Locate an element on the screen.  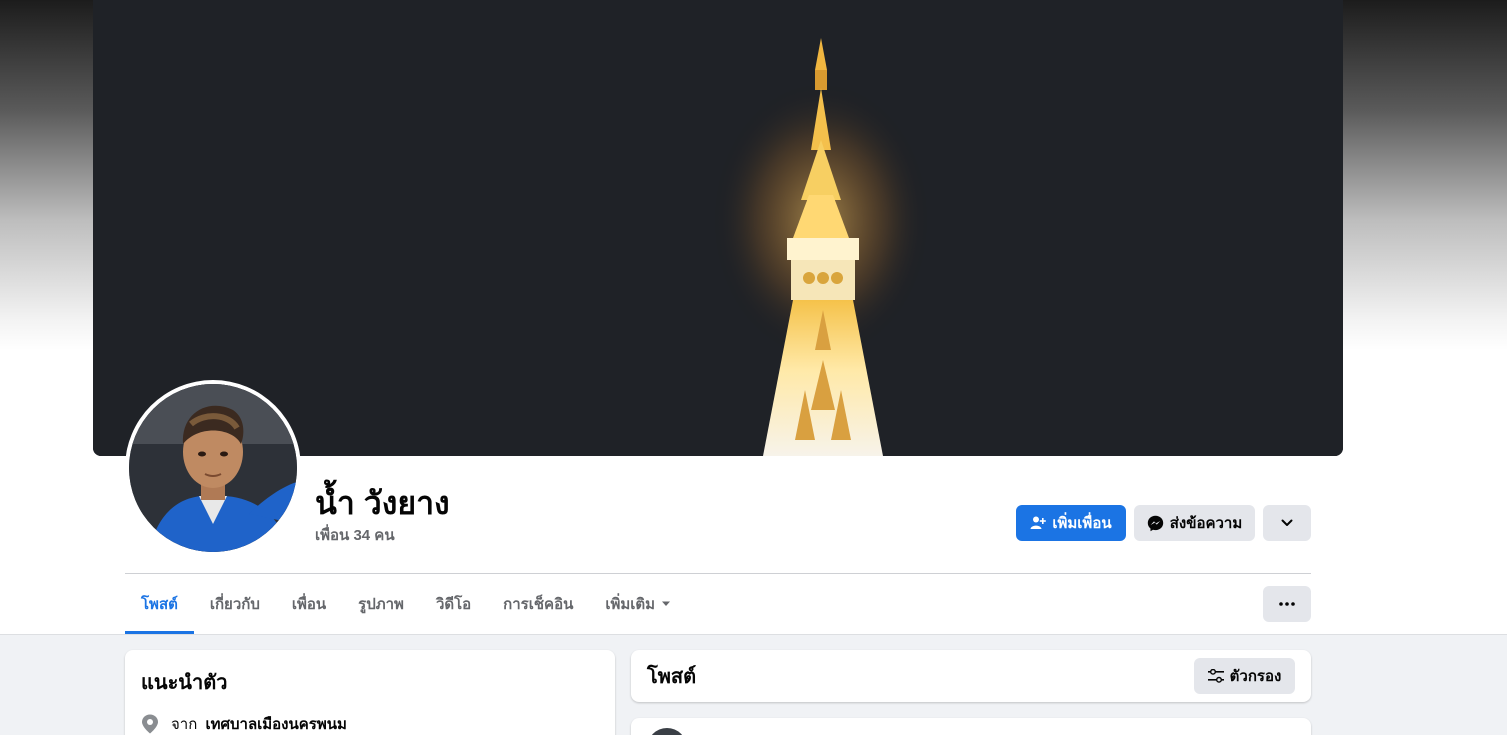
tab-posts: โพสต์ is located at coordinates (159, 604).